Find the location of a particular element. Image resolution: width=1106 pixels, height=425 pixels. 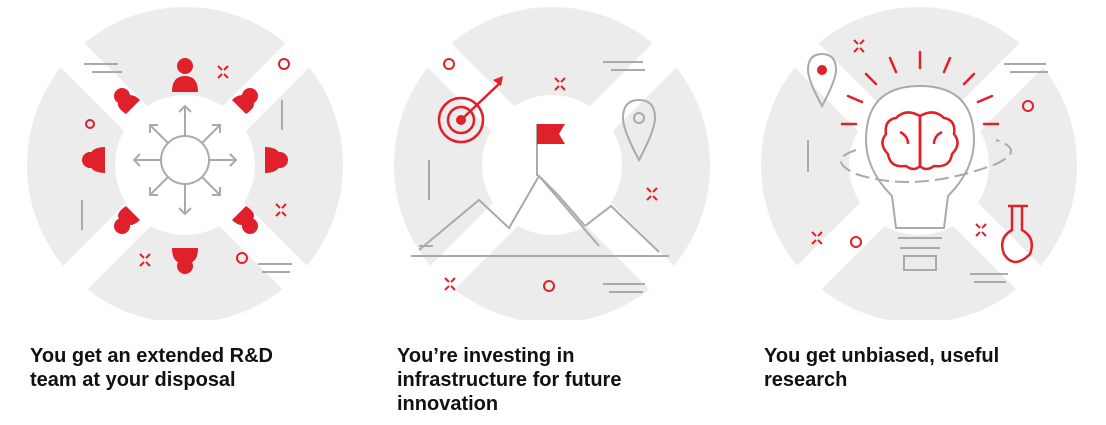

caption-line: innovation is located at coordinates (448, 404).